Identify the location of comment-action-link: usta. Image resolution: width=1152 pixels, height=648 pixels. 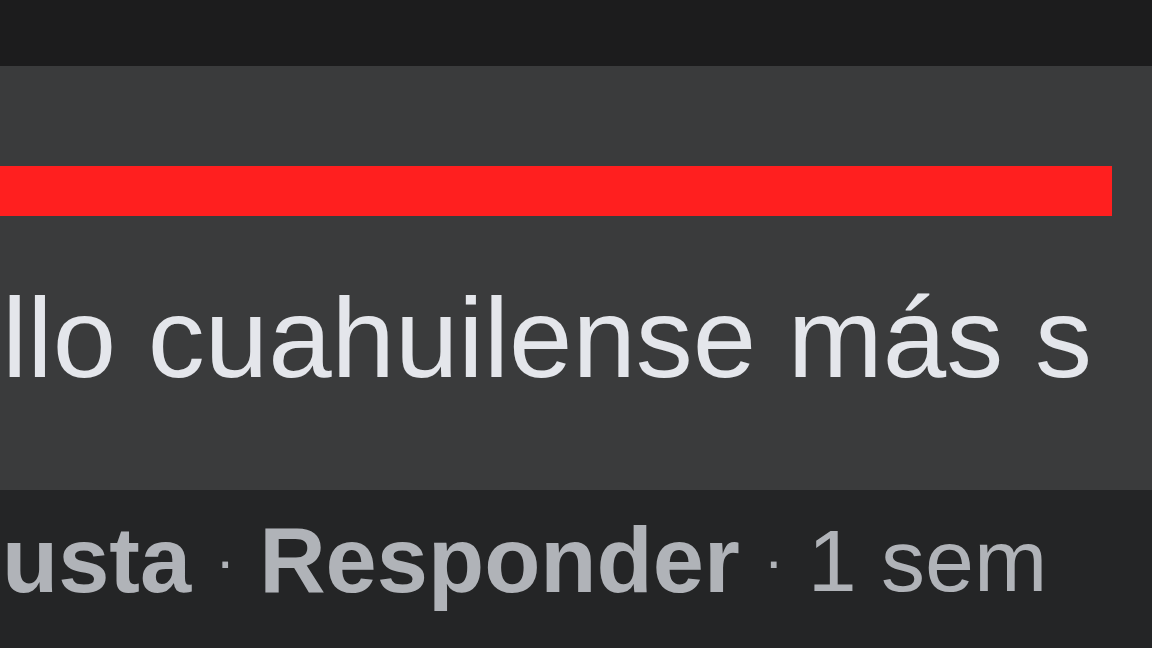
(97, 561).